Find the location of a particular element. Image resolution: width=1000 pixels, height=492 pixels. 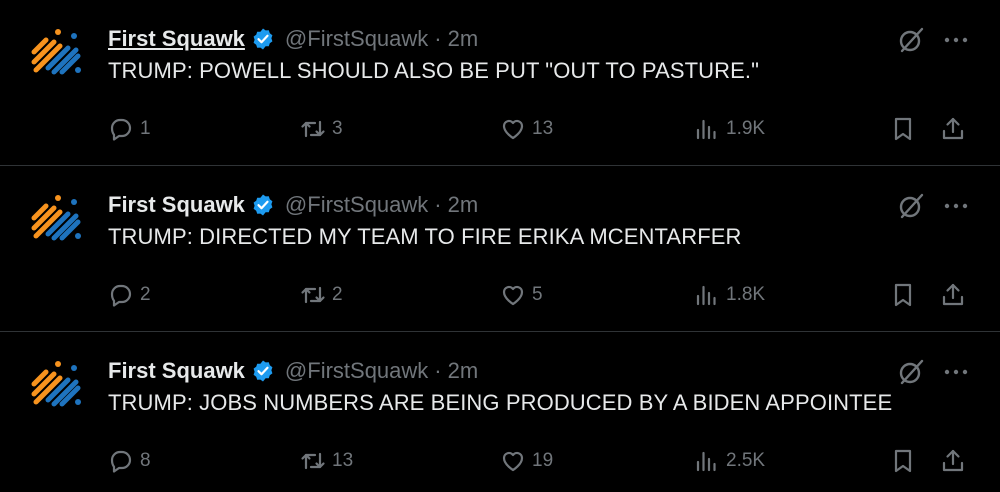

views-button: 1.8K is located at coordinates (729, 295).